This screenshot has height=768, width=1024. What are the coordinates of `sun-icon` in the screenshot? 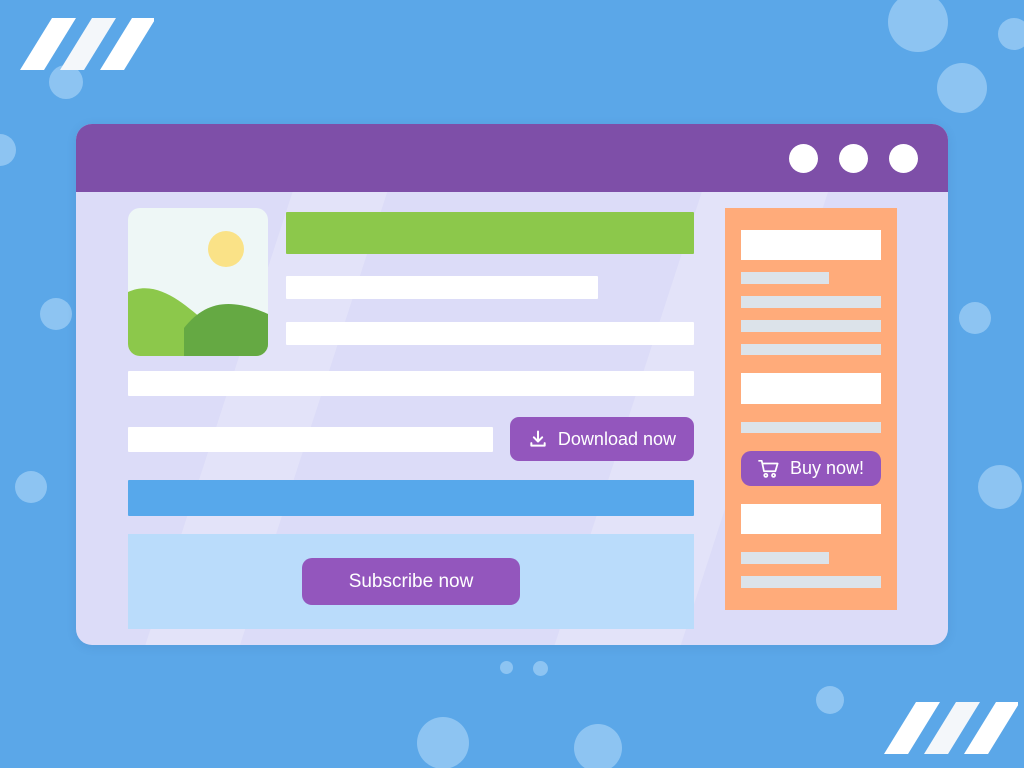 It's located at (226, 249).